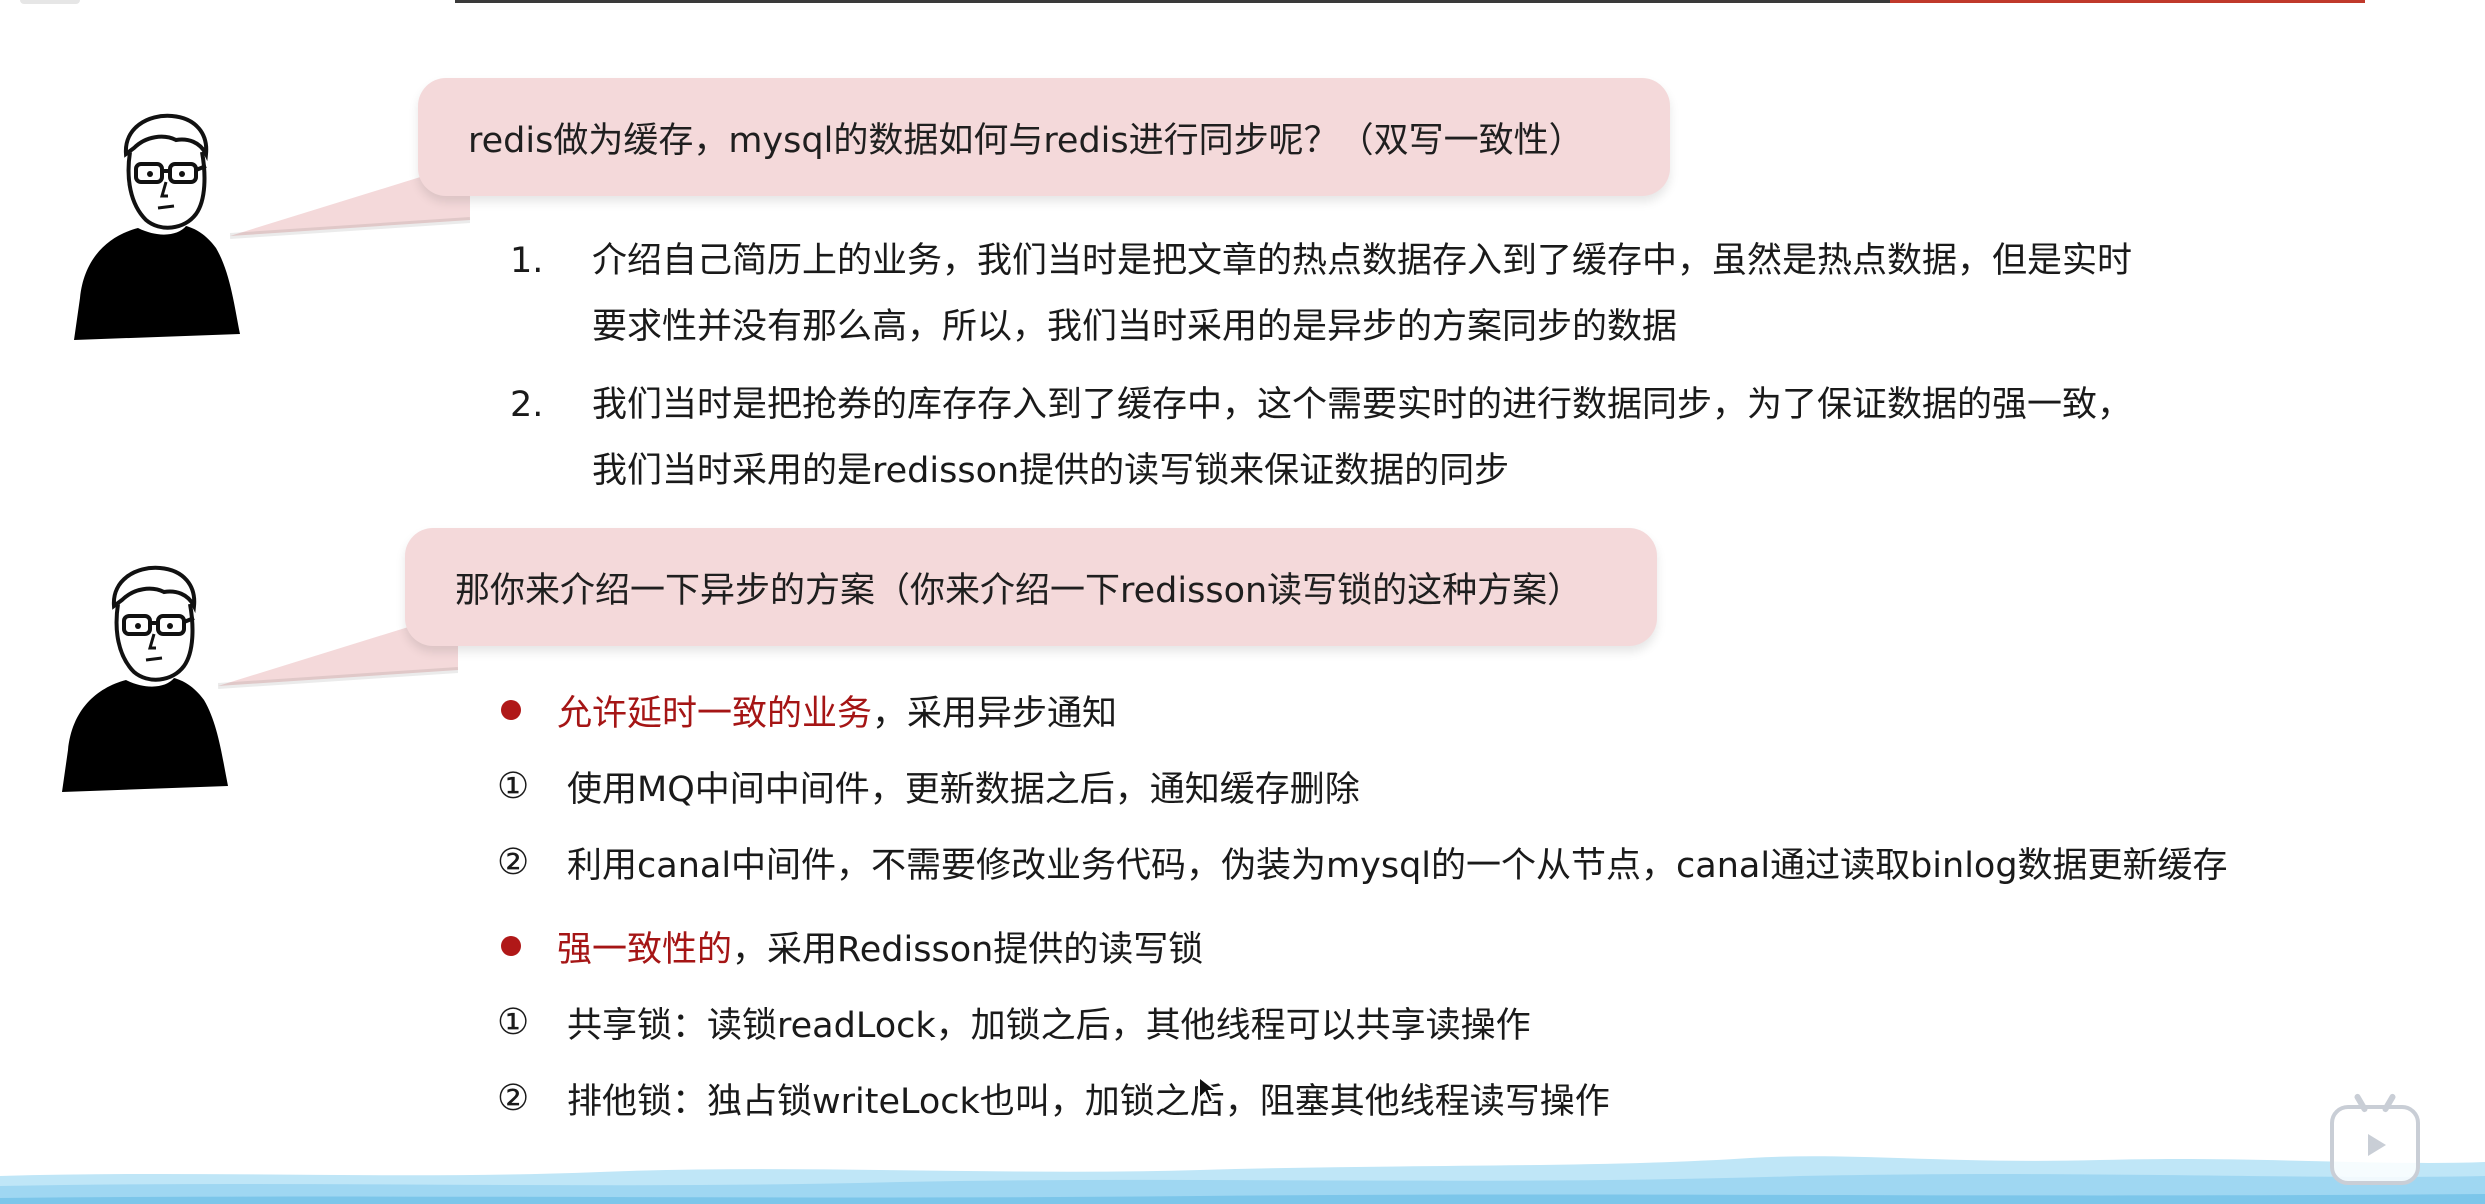 Image resolution: width=2485 pixels, height=1204 pixels. What do you see at coordinates (2127, 1) in the screenshot?
I see `top-rule-accent` at bounding box center [2127, 1].